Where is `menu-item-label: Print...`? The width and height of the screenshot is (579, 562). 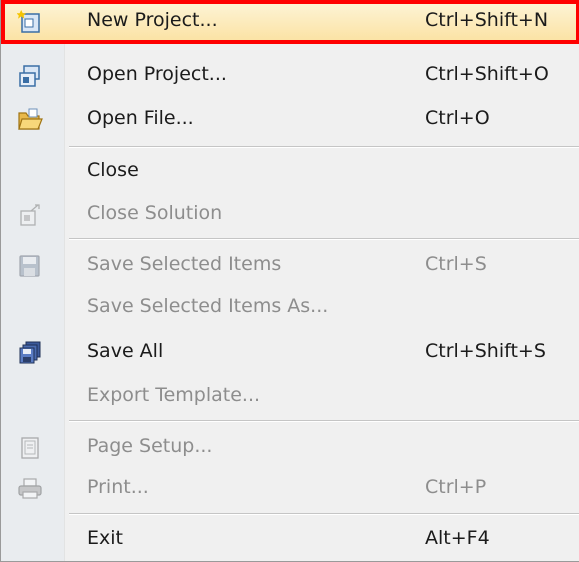 menu-item-label: Print... is located at coordinates (118, 487).